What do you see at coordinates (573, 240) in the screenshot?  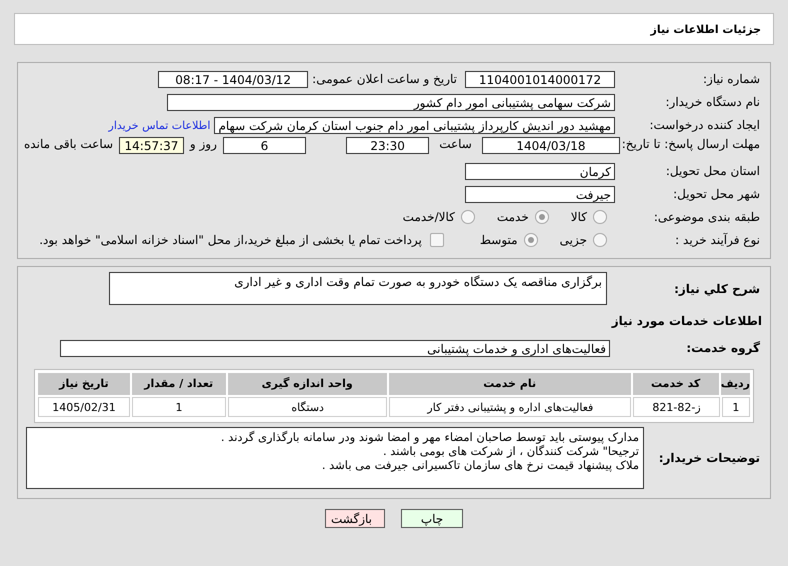 I see `radio-label: جزیی` at bounding box center [573, 240].